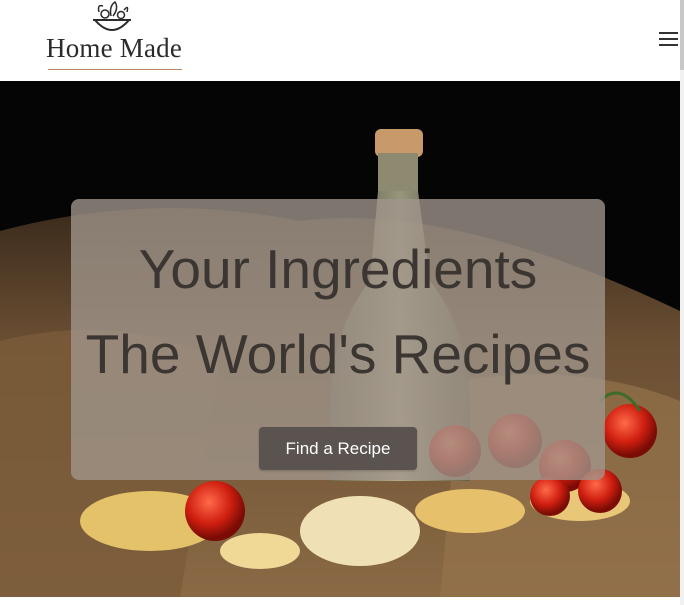 This screenshot has height=605, width=684. I want to click on page-bottom-strip, so click(340, 601).